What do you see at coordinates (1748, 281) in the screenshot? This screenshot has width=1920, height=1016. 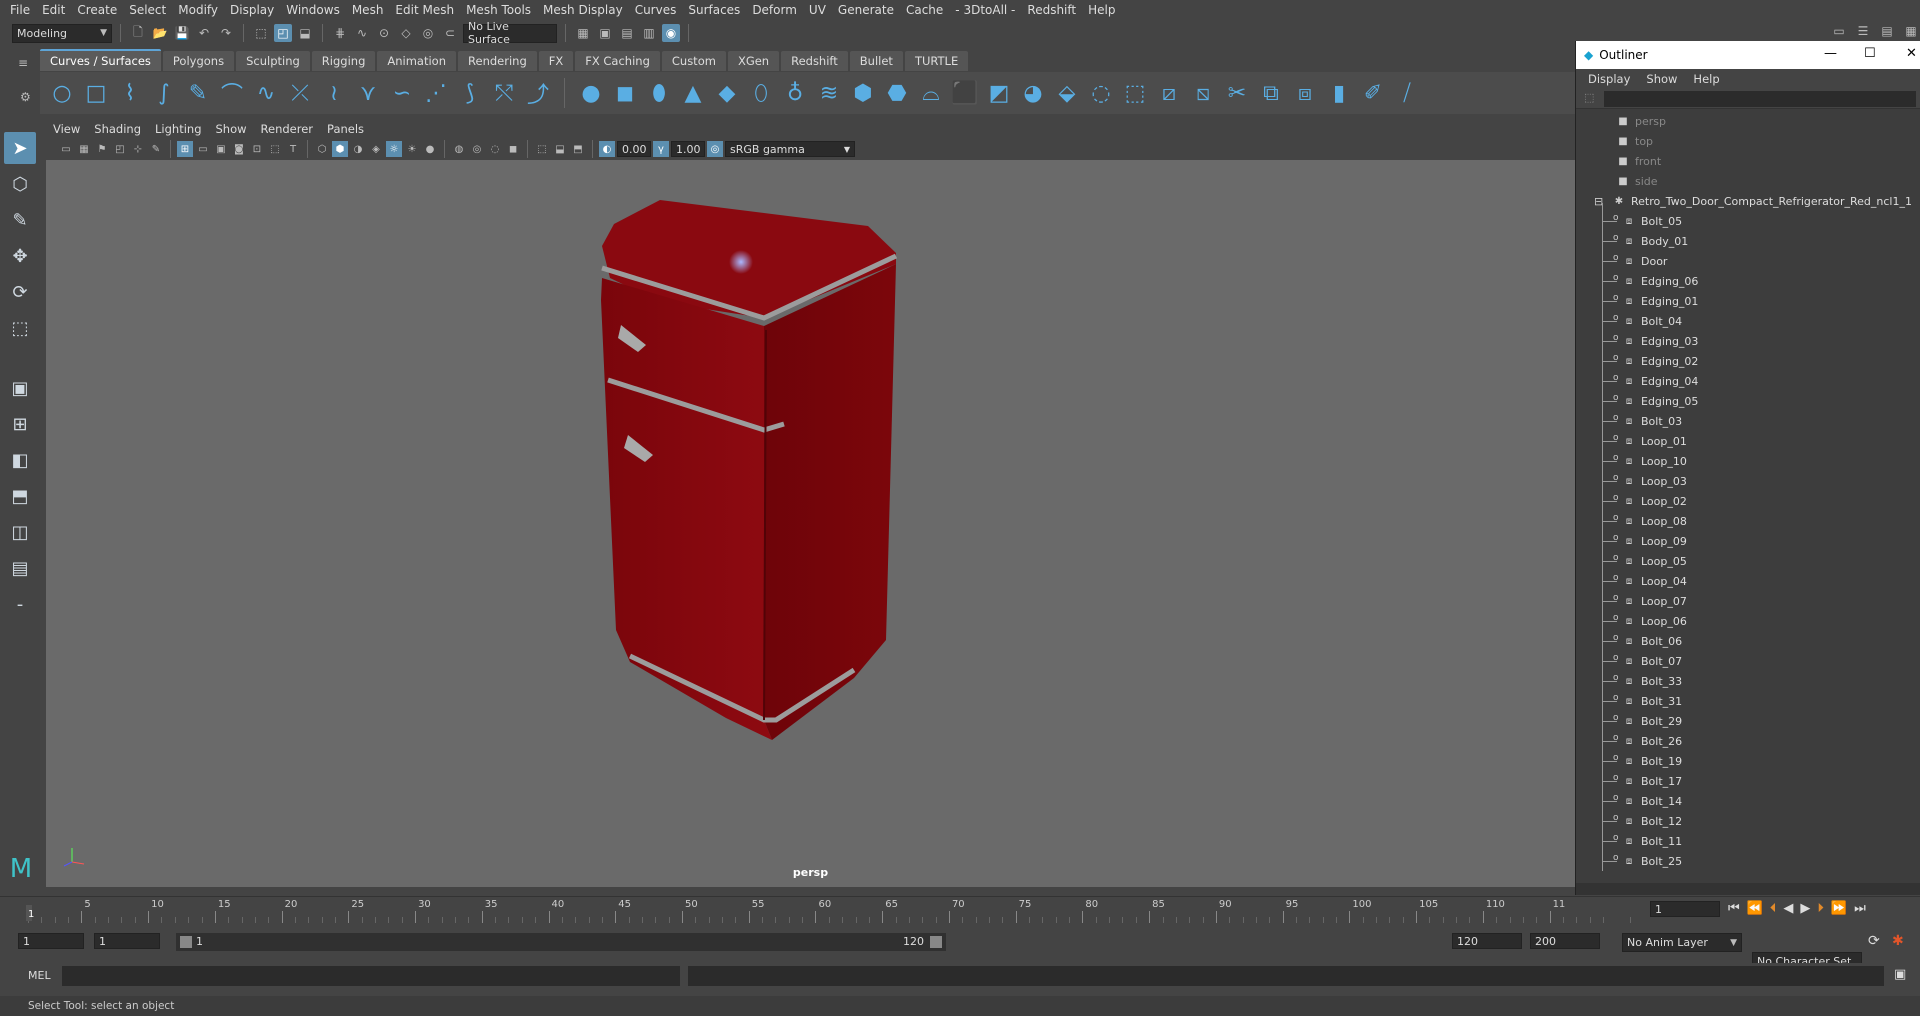 I see `outliner-item: ⧈ Edging_06 o` at bounding box center [1748, 281].